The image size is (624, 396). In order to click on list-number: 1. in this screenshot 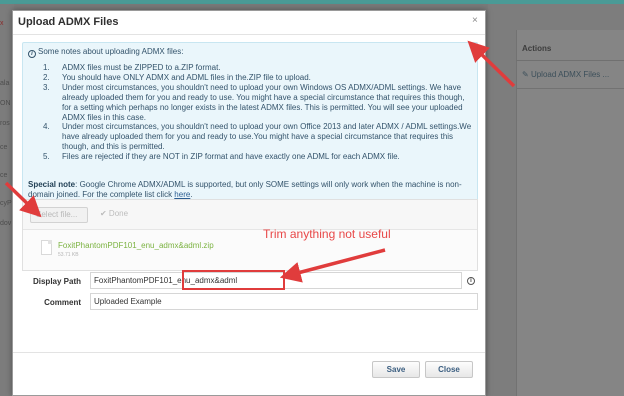, I will do `click(46, 67)`.